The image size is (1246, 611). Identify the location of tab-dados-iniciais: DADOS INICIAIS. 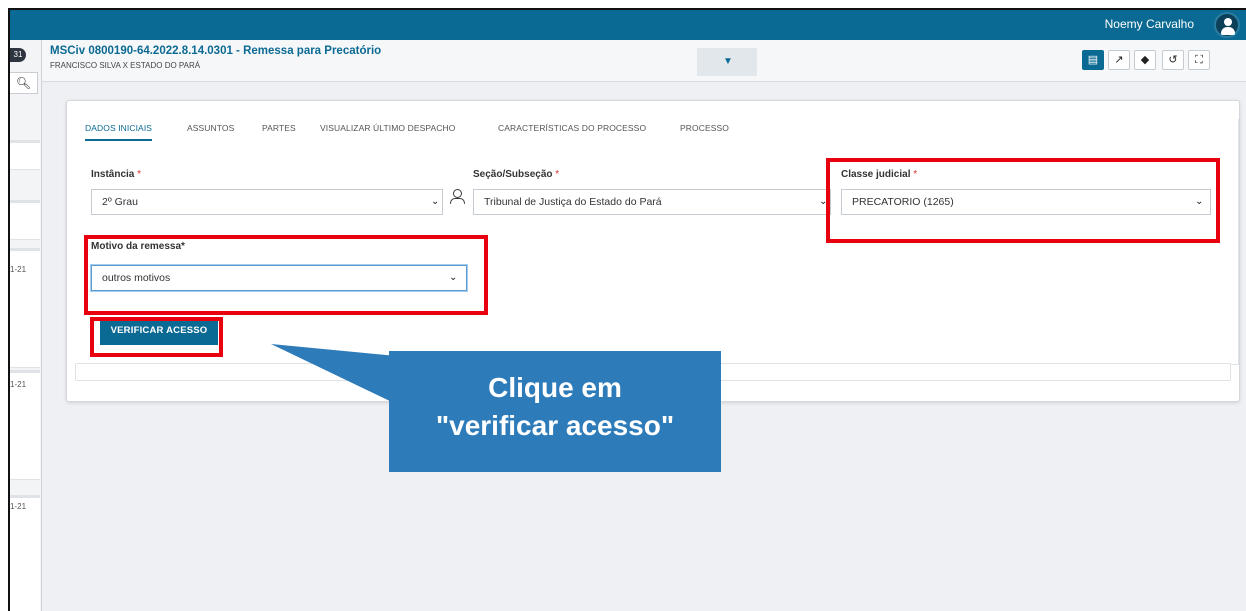
(119, 132).